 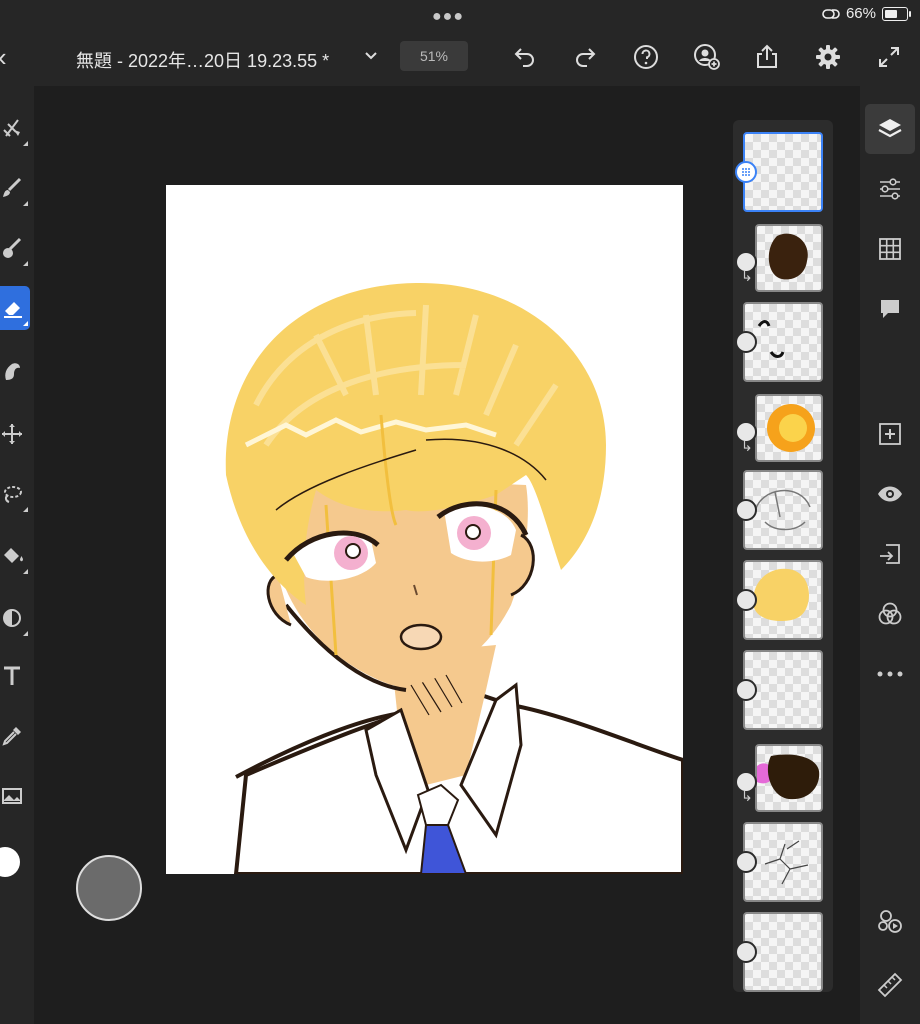 What do you see at coordinates (860, 13) in the screenshot?
I see `battery-percent: 66%` at bounding box center [860, 13].